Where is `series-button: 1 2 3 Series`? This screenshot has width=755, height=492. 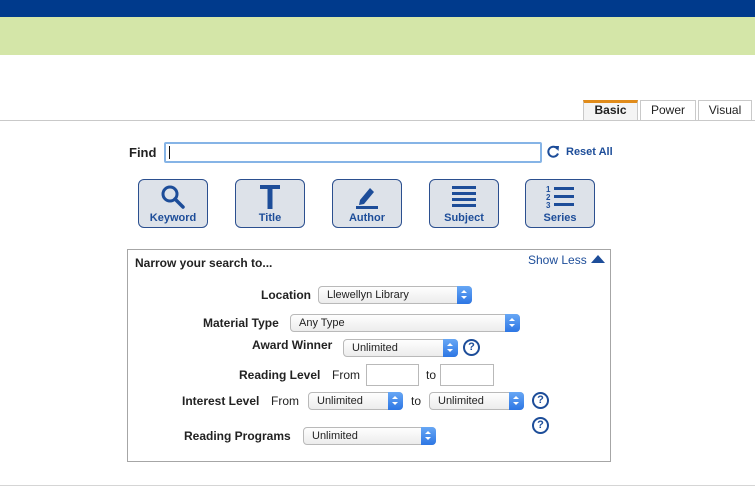 series-button: 1 2 3 Series is located at coordinates (560, 203).